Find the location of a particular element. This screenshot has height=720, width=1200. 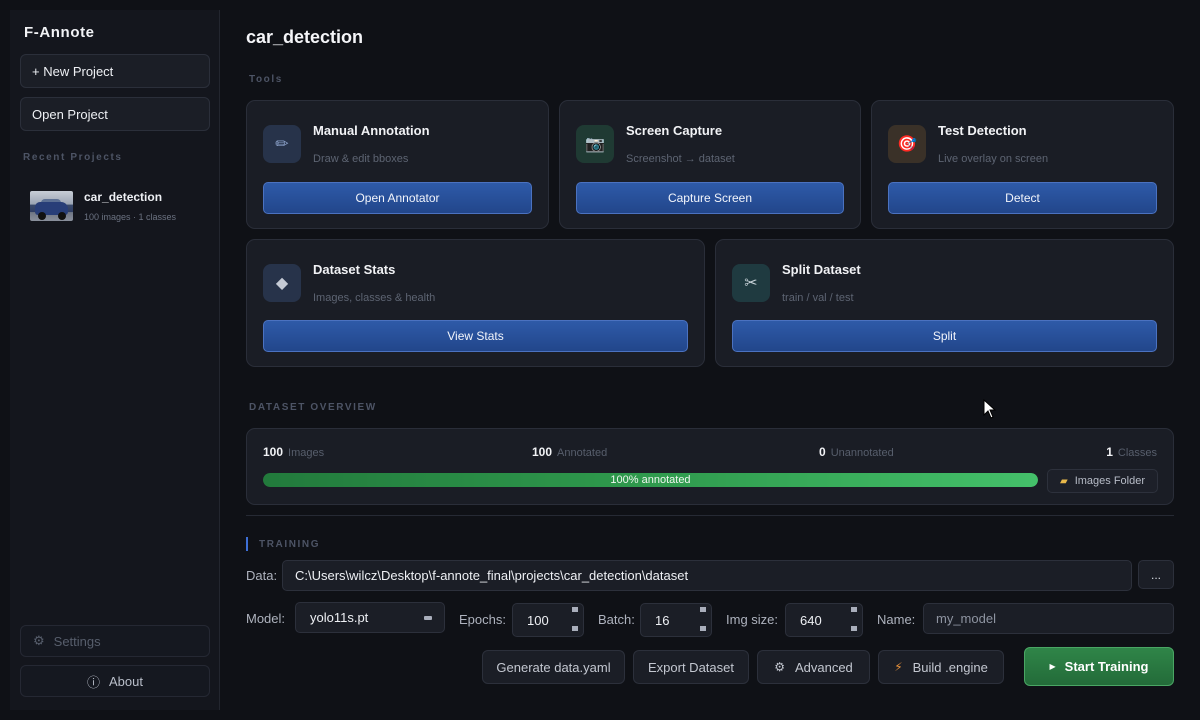

images-count: 100 is located at coordinates (273, 452).